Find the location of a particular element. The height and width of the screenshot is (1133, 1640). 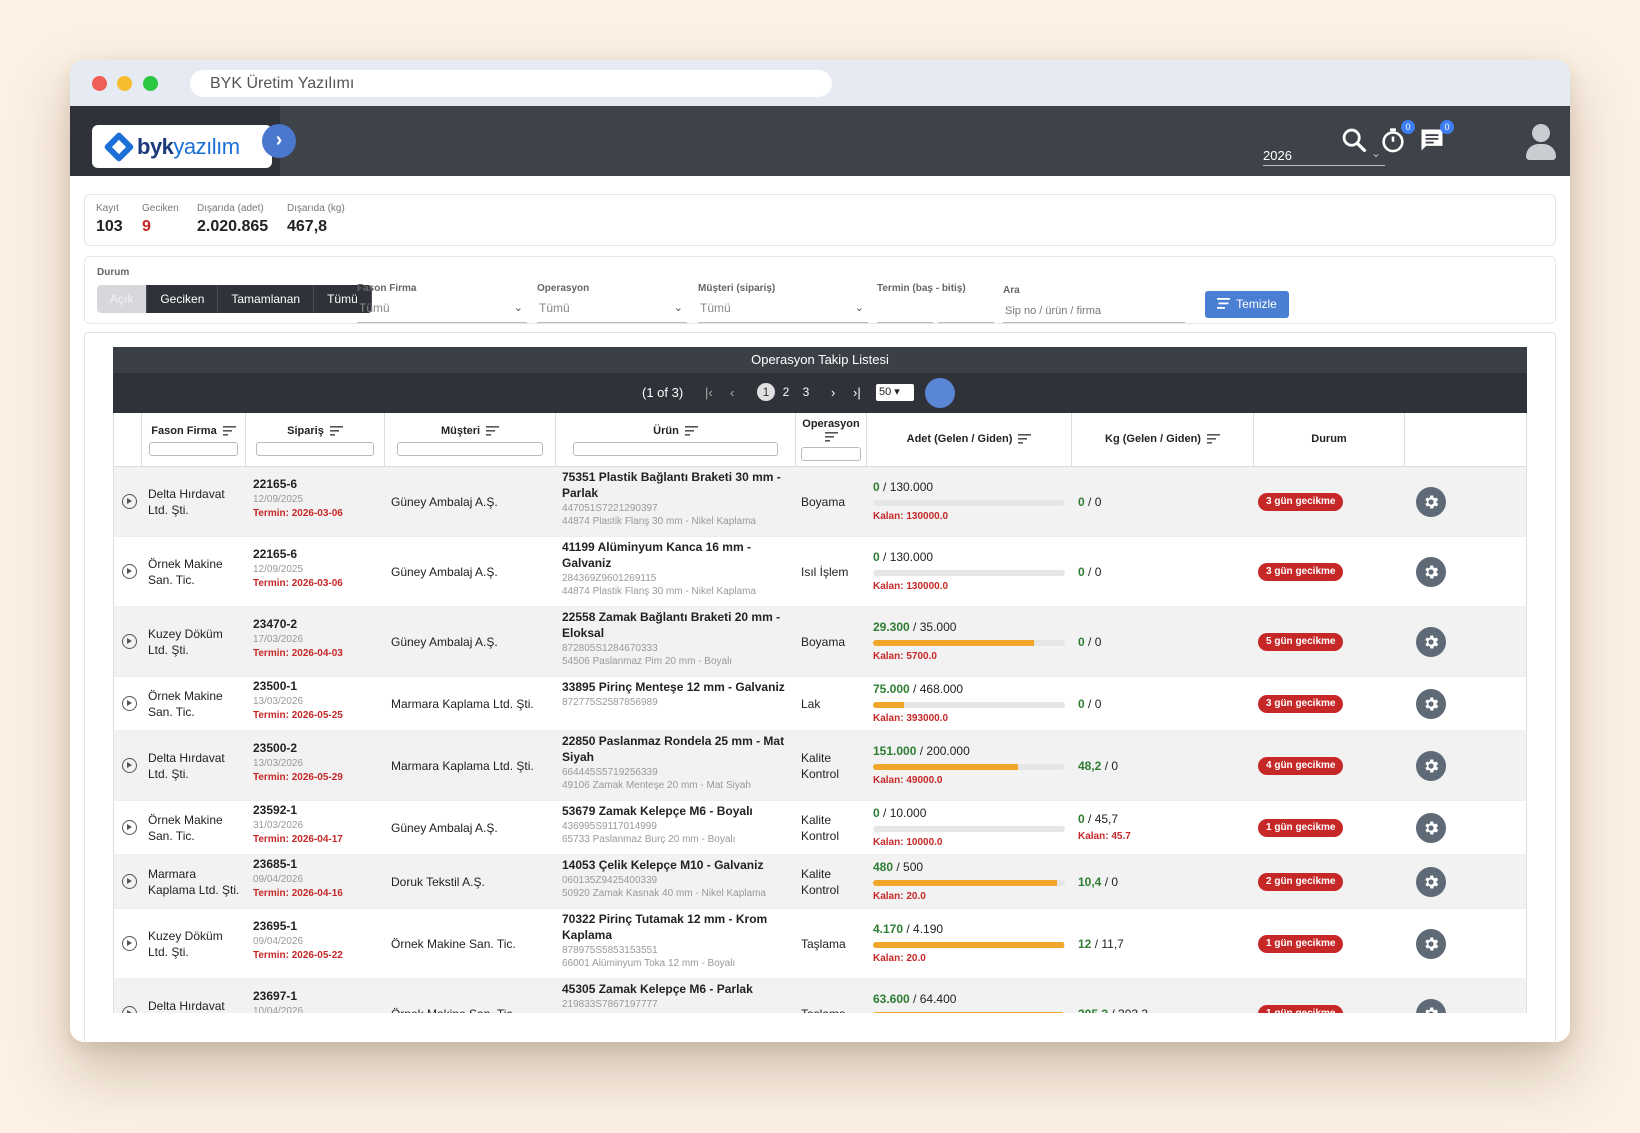

operasyon-filter-input is located at coordinates (831, 454).